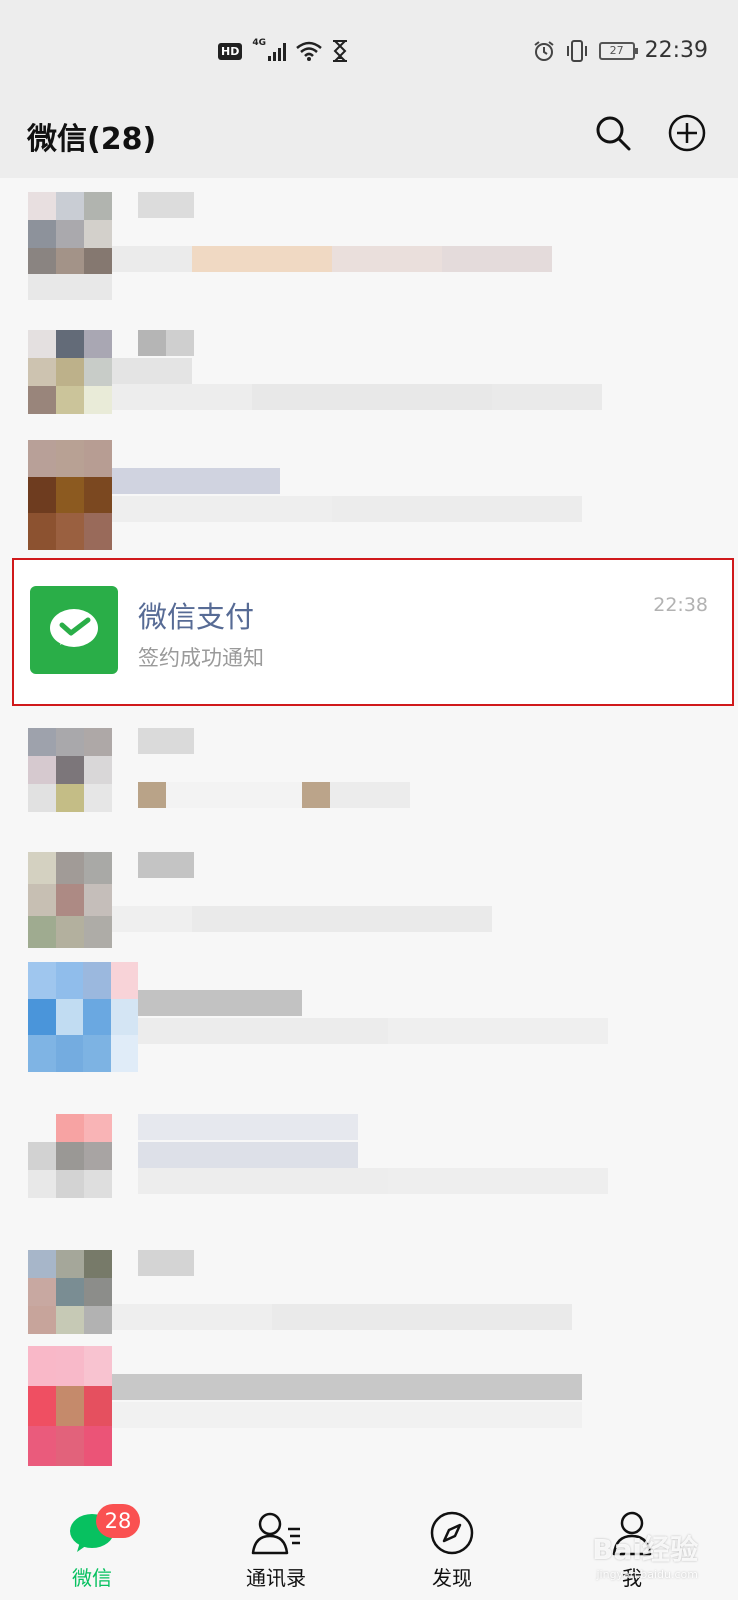 The height and width of the screenshot is (1600, 738). I want to click on compass-icon, so click(452, 1533).